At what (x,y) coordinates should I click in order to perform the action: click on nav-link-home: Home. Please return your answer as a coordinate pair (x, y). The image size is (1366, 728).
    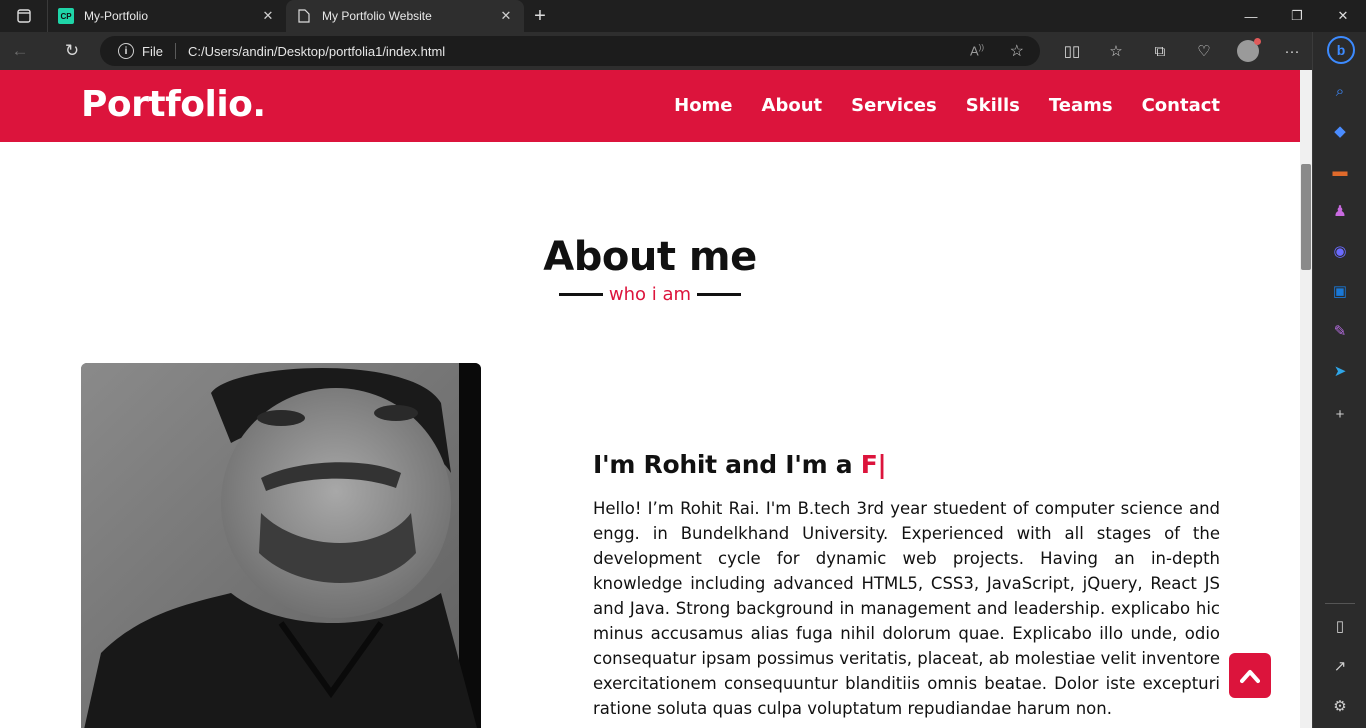
    Looking at the image, I should click on (703, 105).